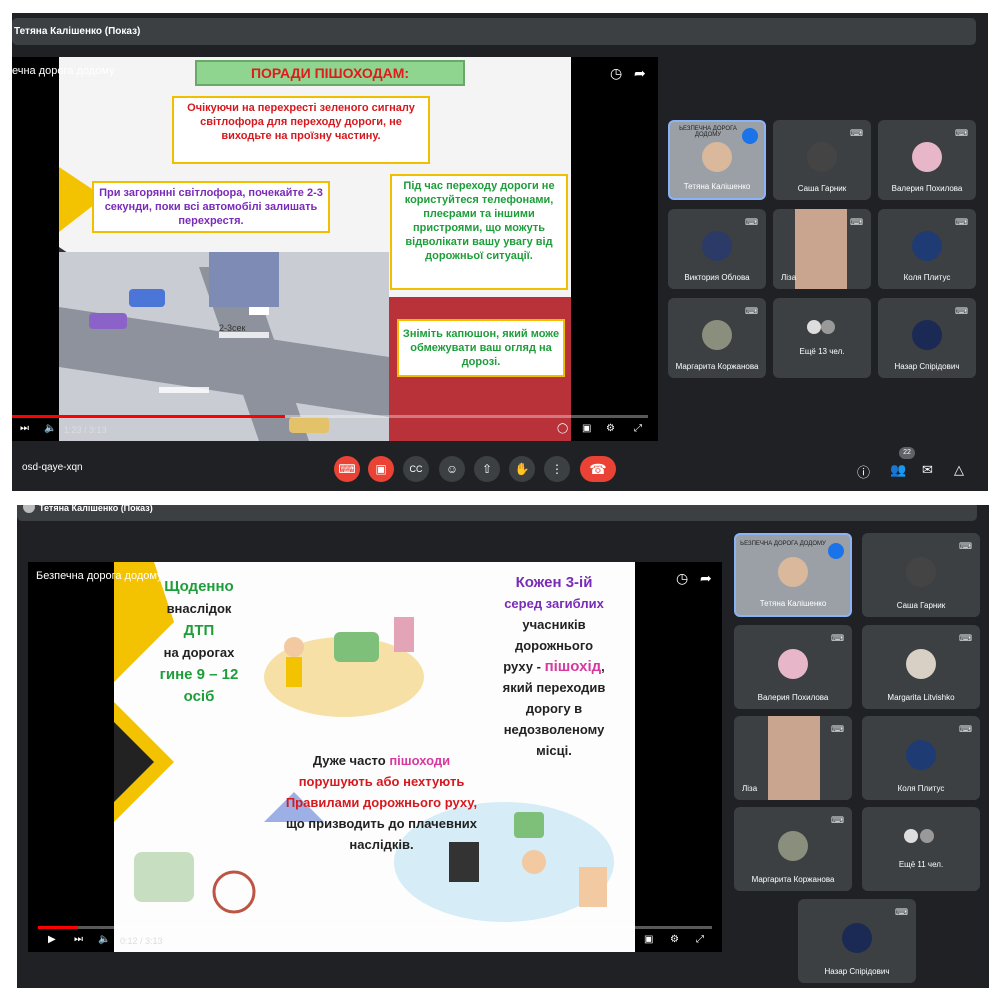  What do you see at coordinates (416, 469) in the screenshot?
I see `captions-button: CC` at bounding box center [416, 469].